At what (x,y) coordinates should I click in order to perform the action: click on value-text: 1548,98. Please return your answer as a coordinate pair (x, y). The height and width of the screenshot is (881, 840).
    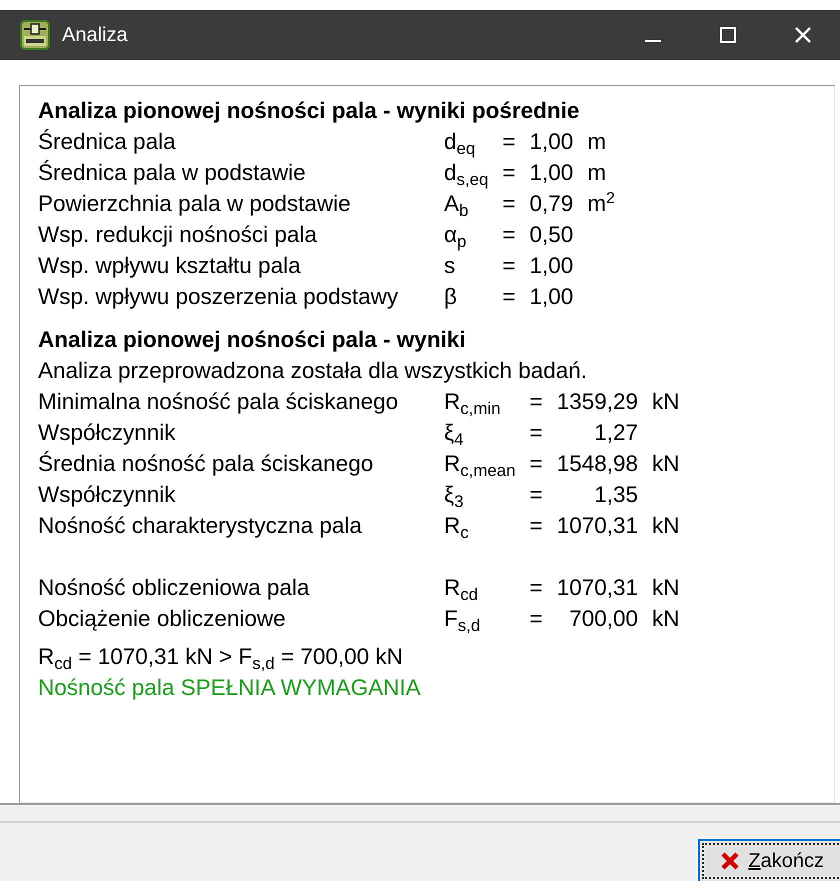
    Looking at the image, I should click on (597, 464).